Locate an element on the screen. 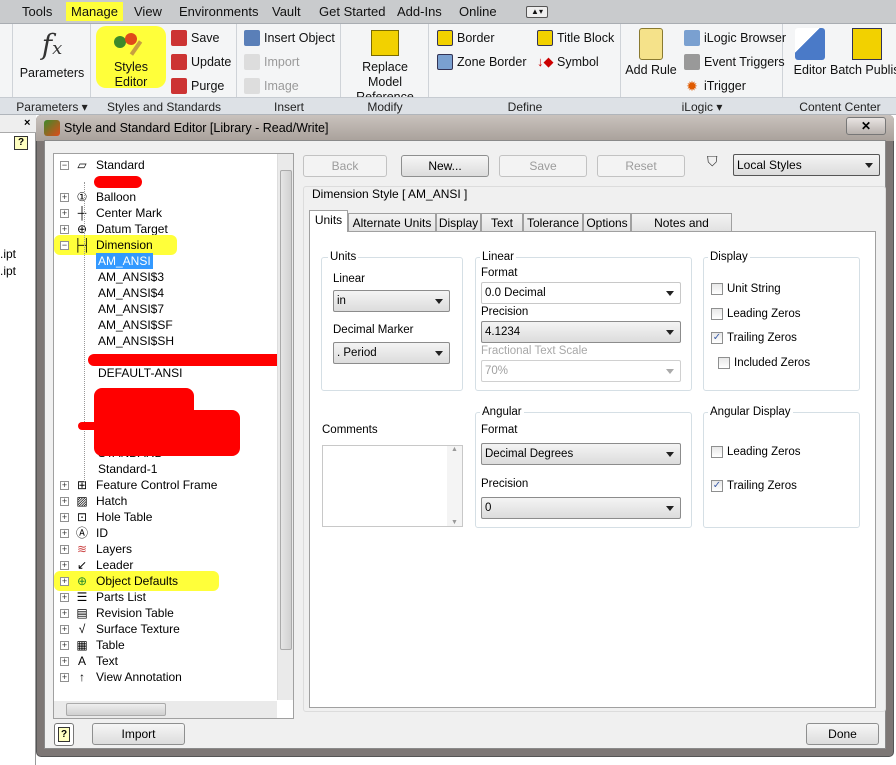  save-styles-button: Save is located at coordinates (195, 38).